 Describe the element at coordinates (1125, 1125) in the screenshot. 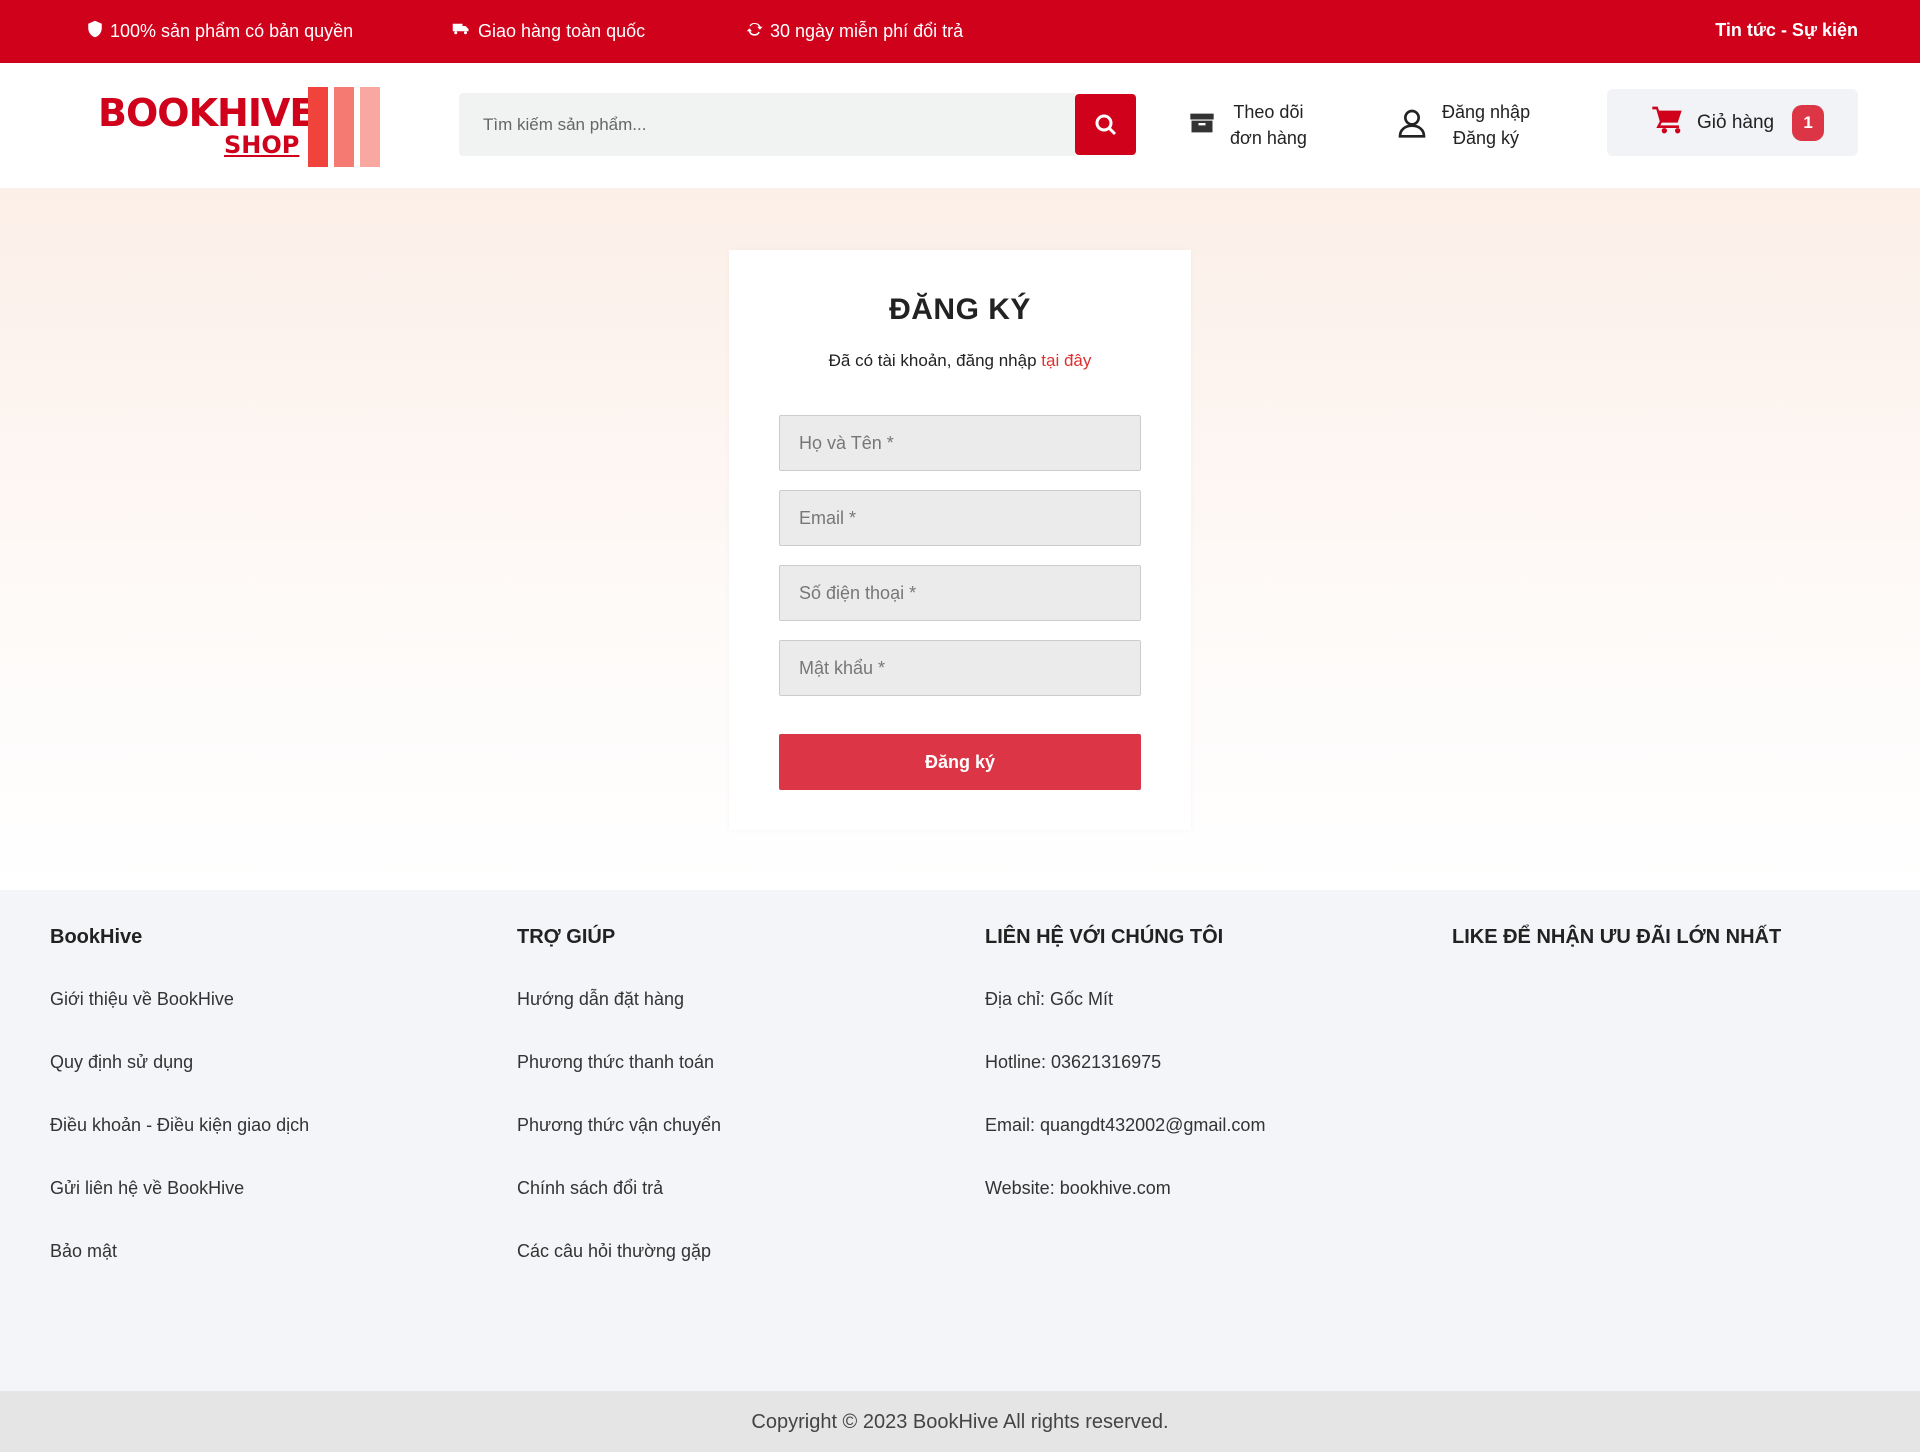

I see `footer-contact-item: Email: quangdt432002@gmail.com` at that location.